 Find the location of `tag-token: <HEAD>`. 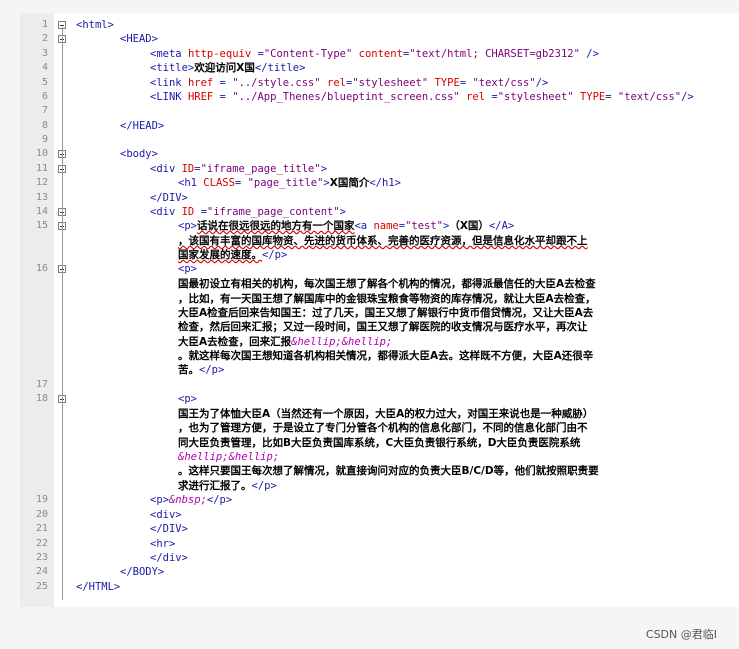

tag-token: <HEAD> is located at coordinates (139, 39).